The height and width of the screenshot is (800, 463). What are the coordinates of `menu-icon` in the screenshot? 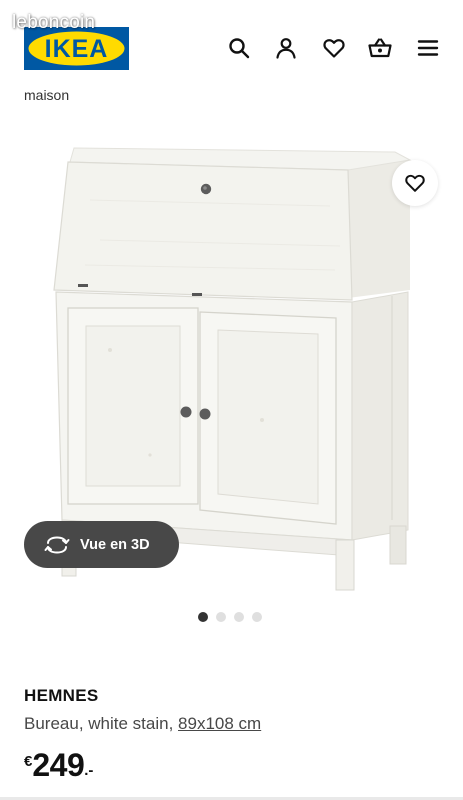 It's located at (428, 48).